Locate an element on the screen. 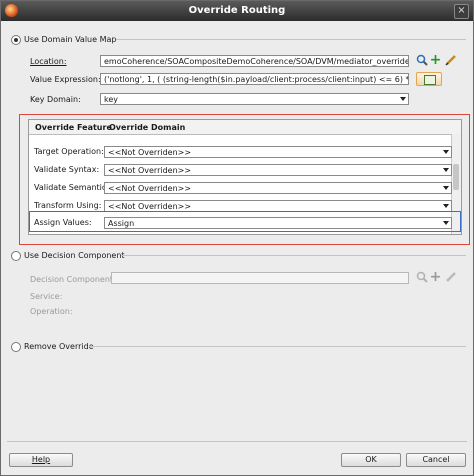 Image resolution: width=474 pixels, height=476 pixels. table-row: Validate Syntax: <<Not Overriden>> is located at coordinates (241, 170).